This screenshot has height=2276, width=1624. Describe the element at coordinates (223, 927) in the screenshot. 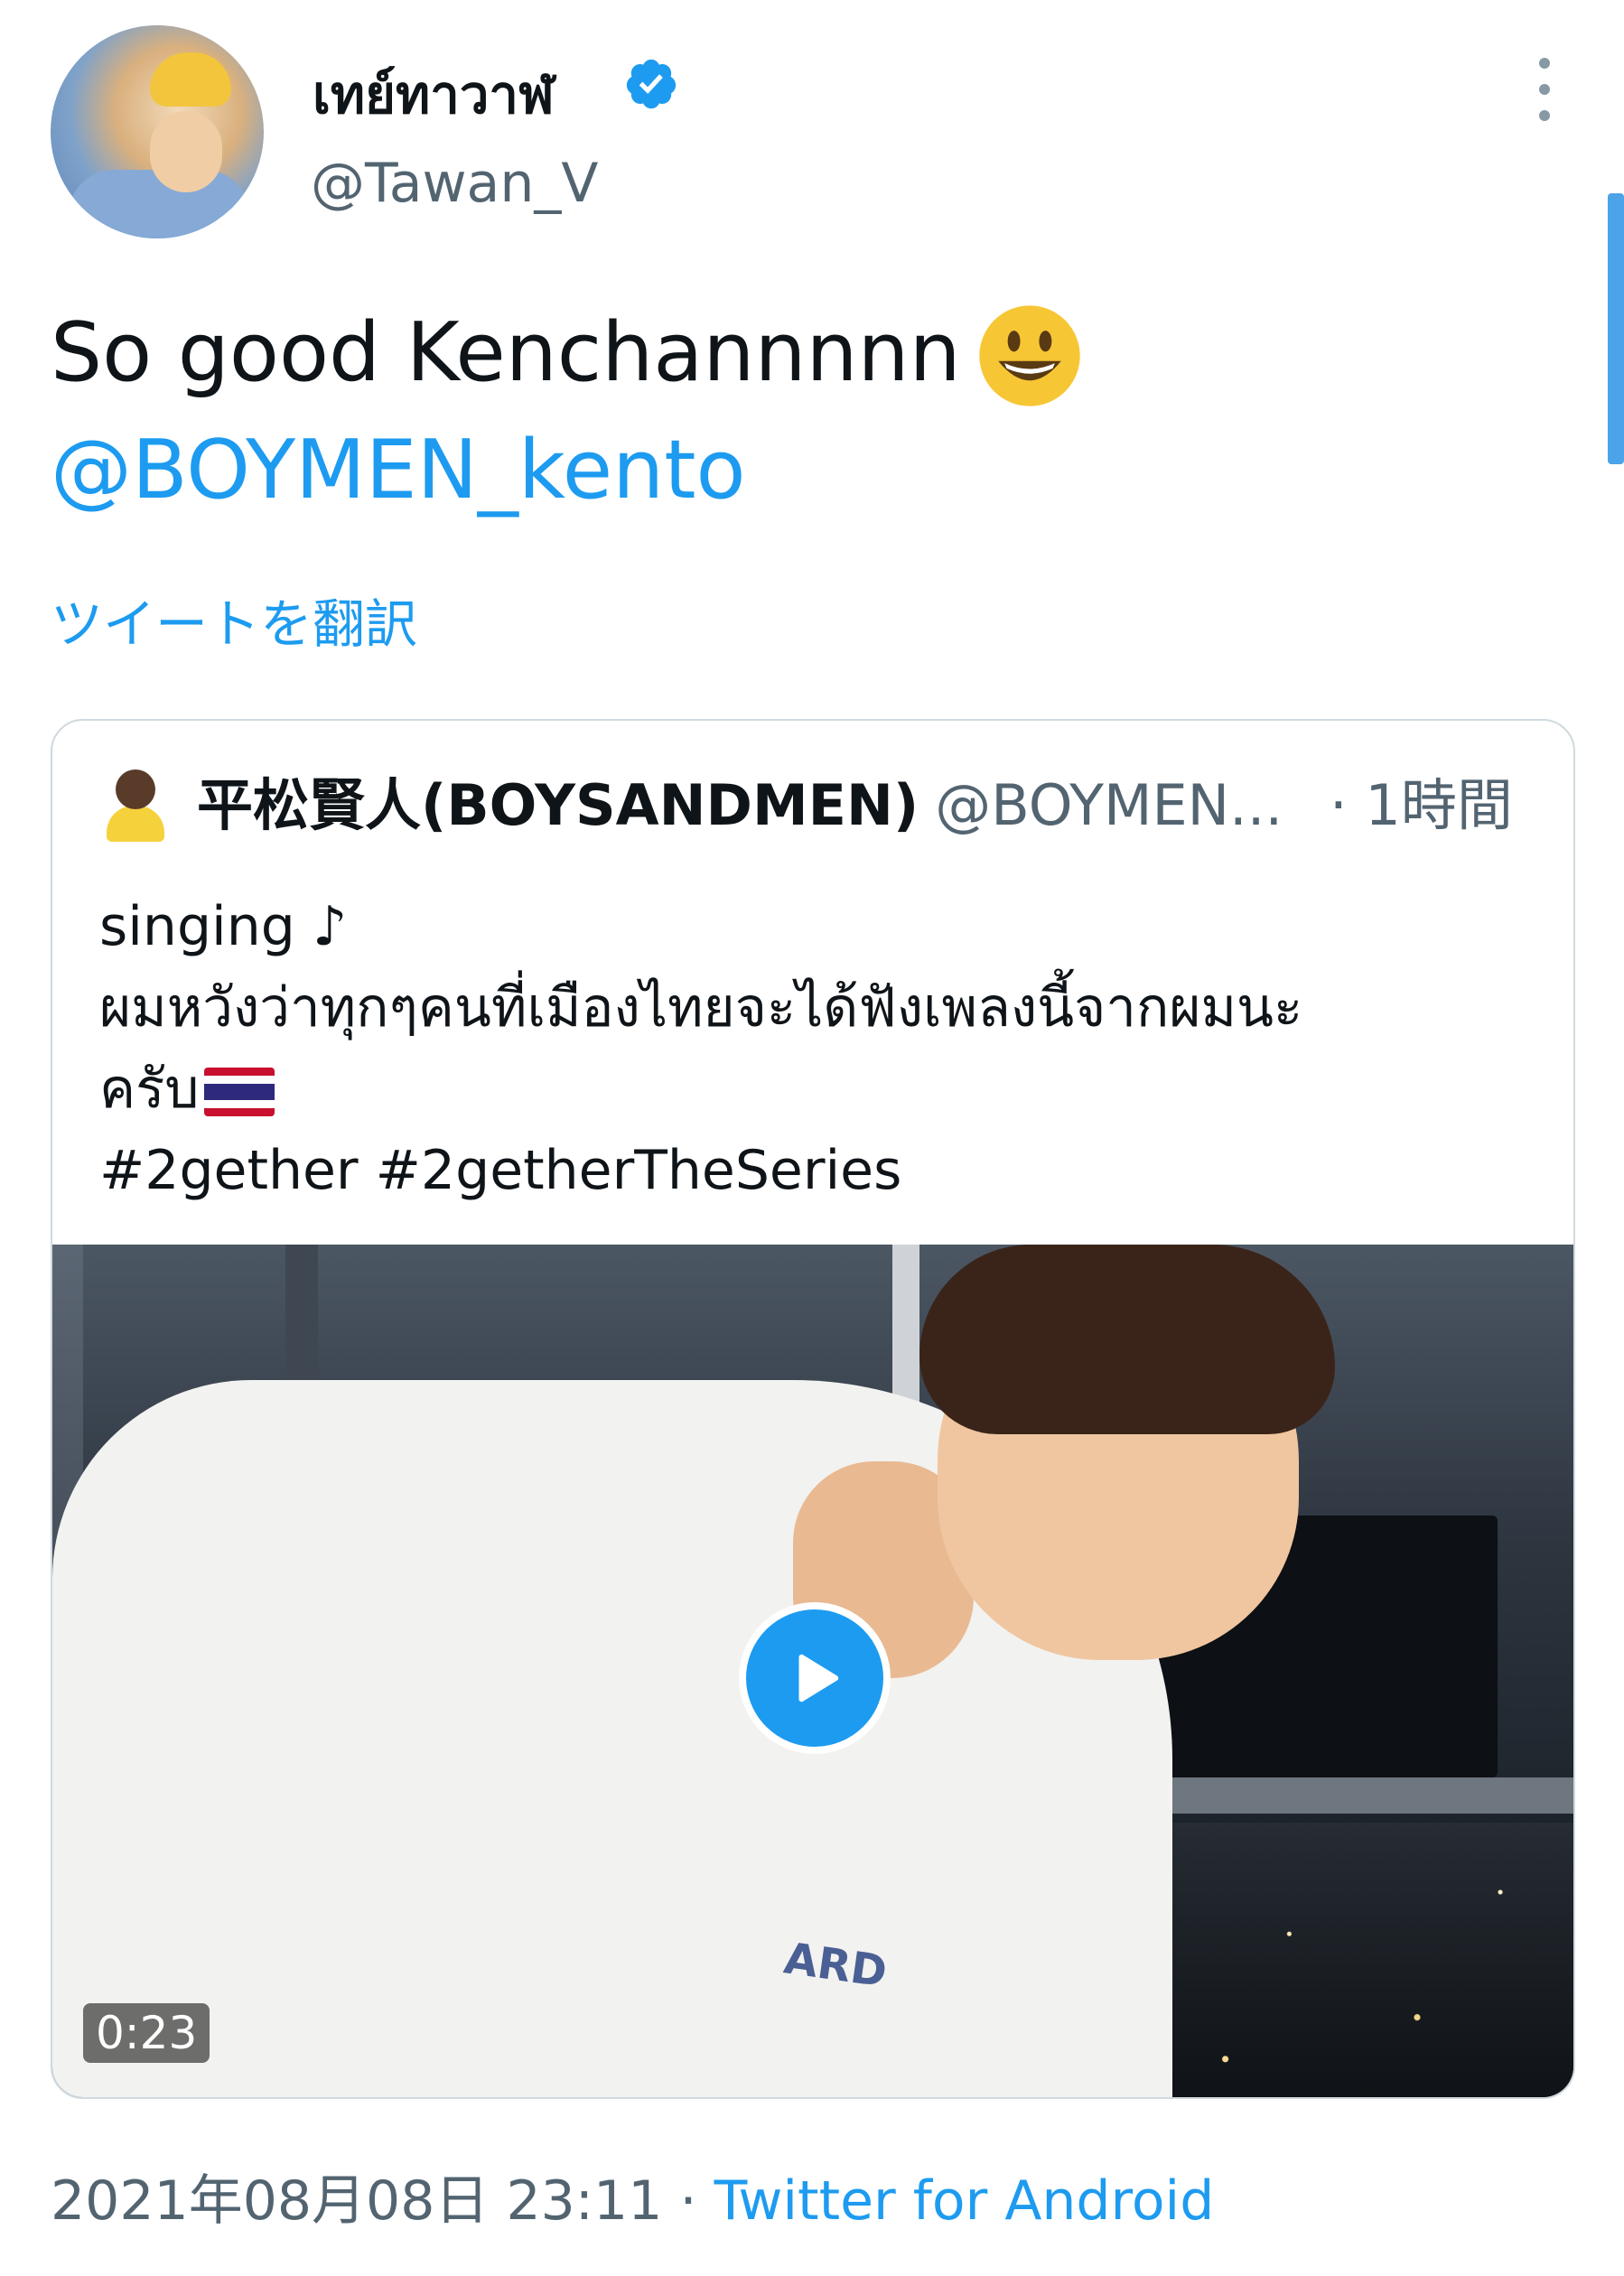

I see `quoted-tweet-line: singing ♪` at that location.